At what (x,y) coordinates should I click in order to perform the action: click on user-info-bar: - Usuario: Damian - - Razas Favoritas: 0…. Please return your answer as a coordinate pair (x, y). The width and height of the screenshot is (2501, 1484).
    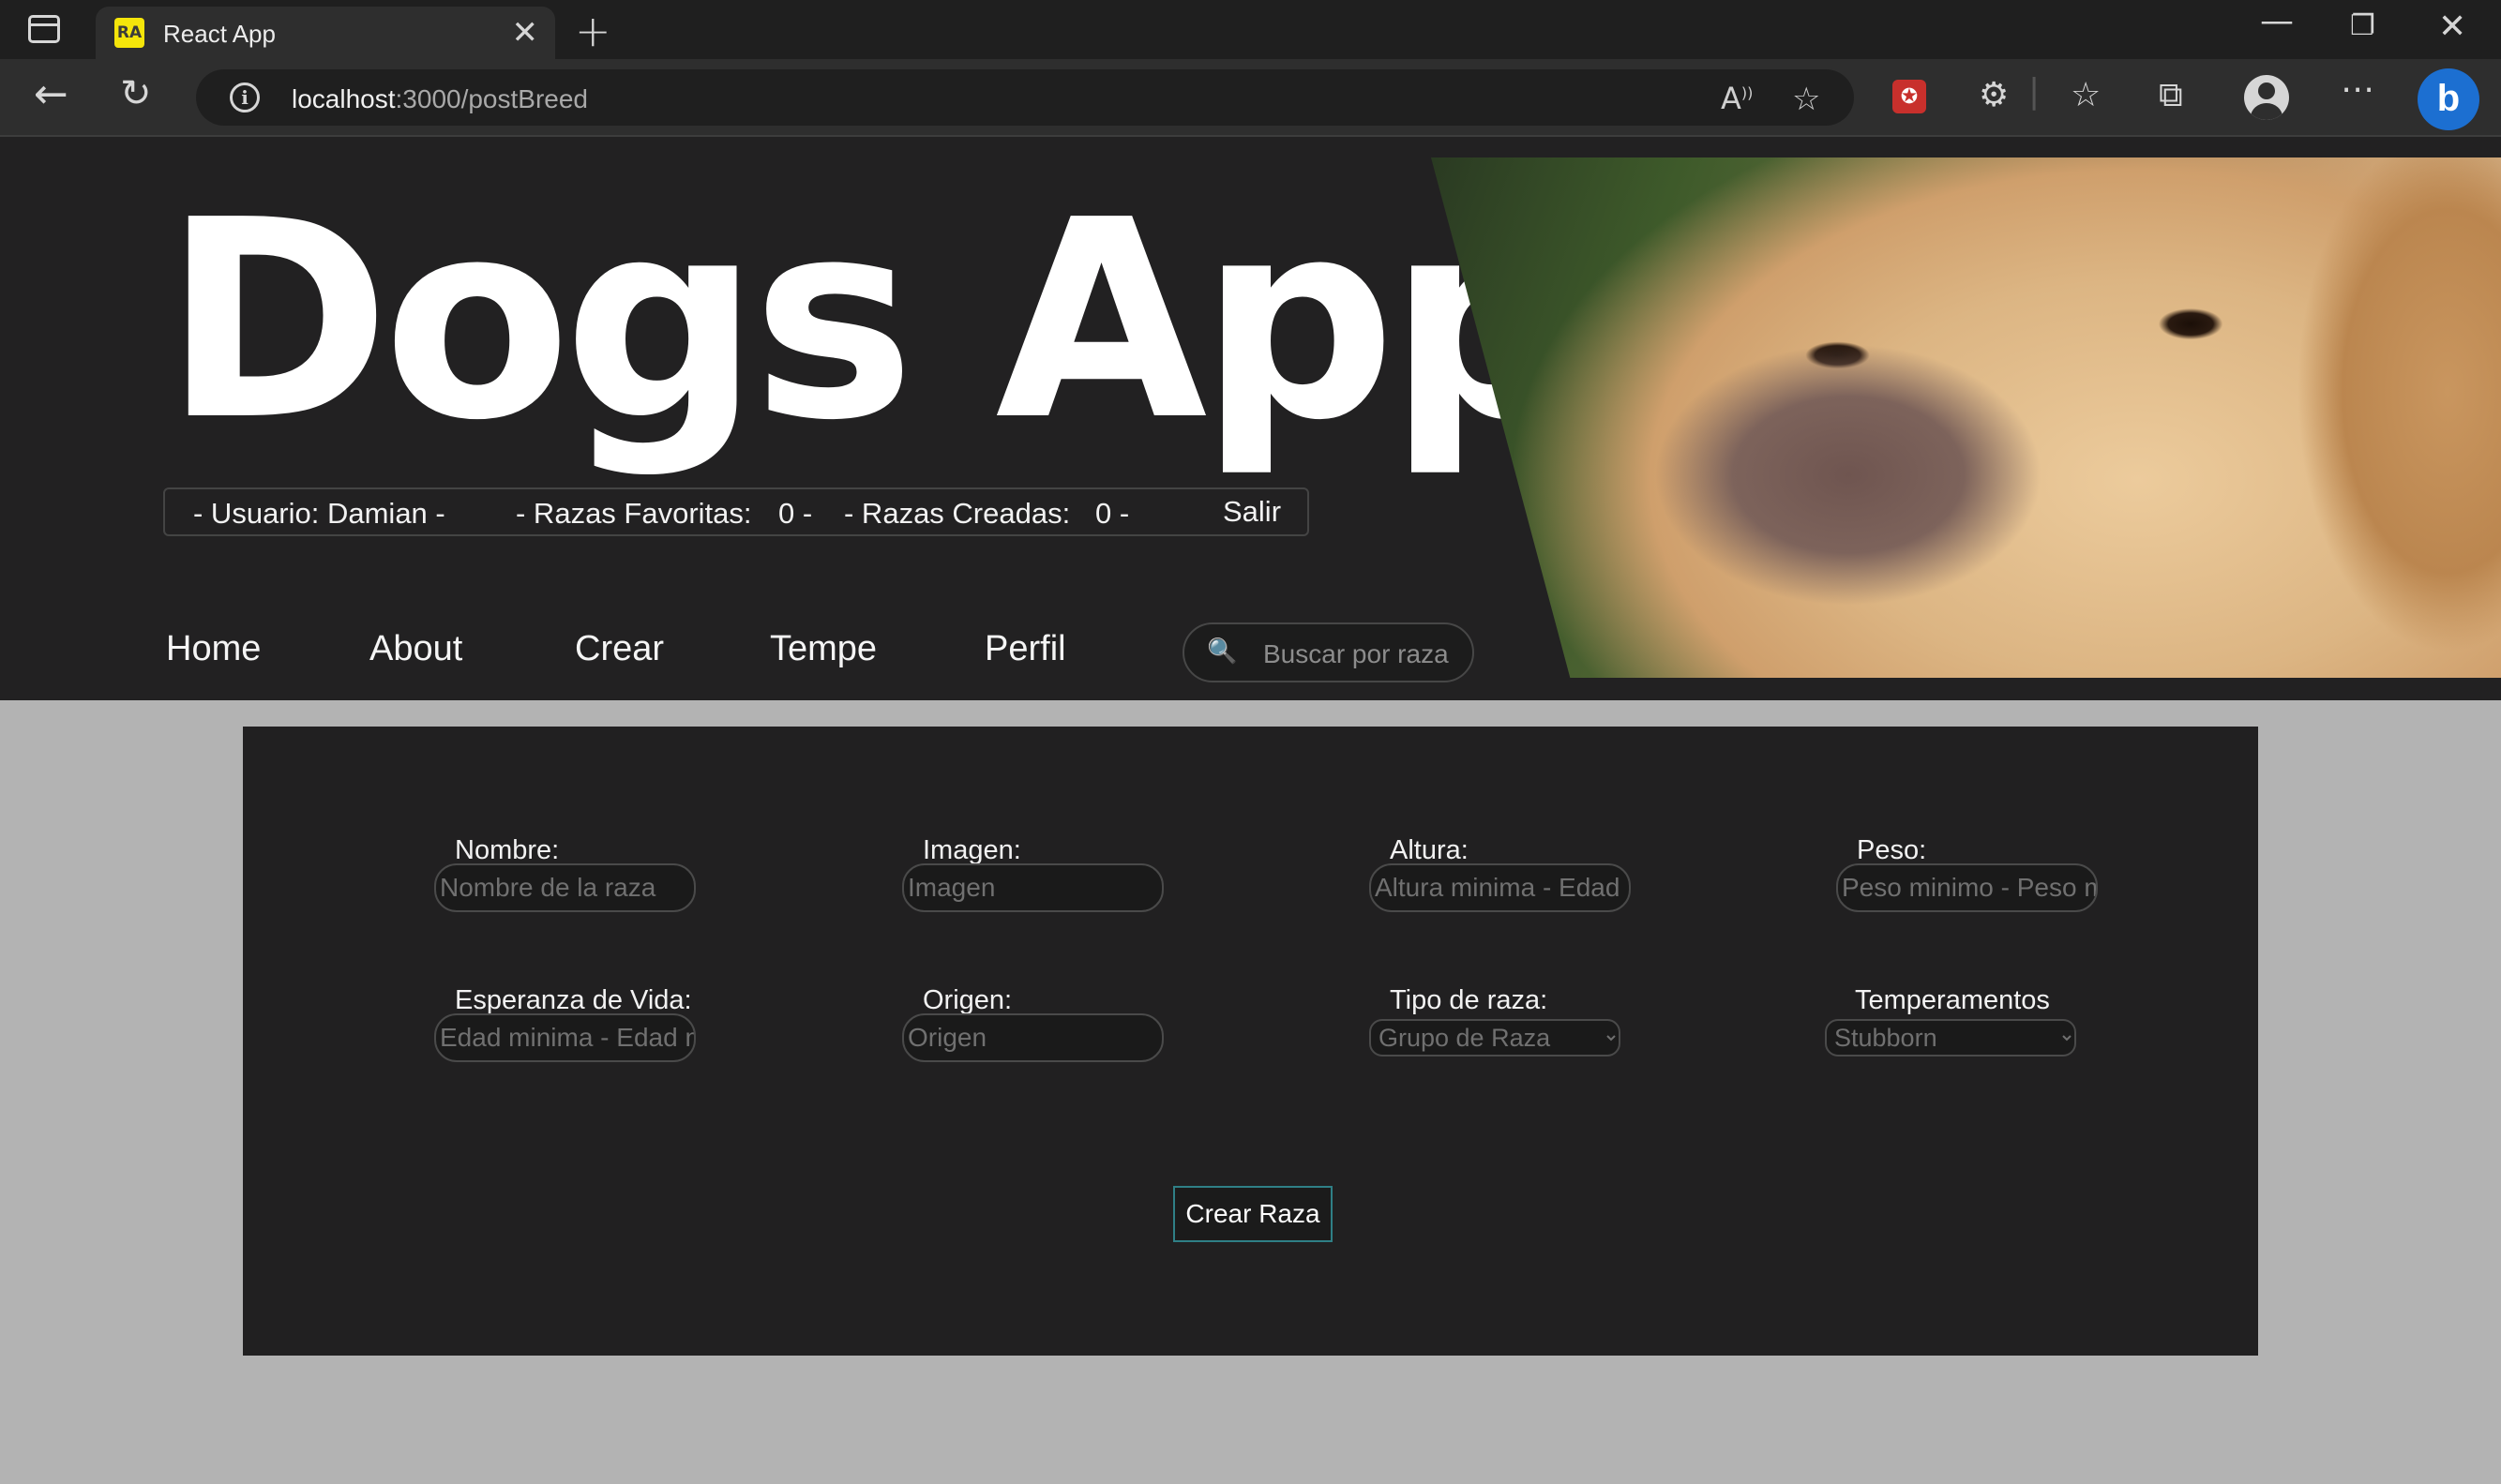
    Looking at the image, I should click on (736, 511).